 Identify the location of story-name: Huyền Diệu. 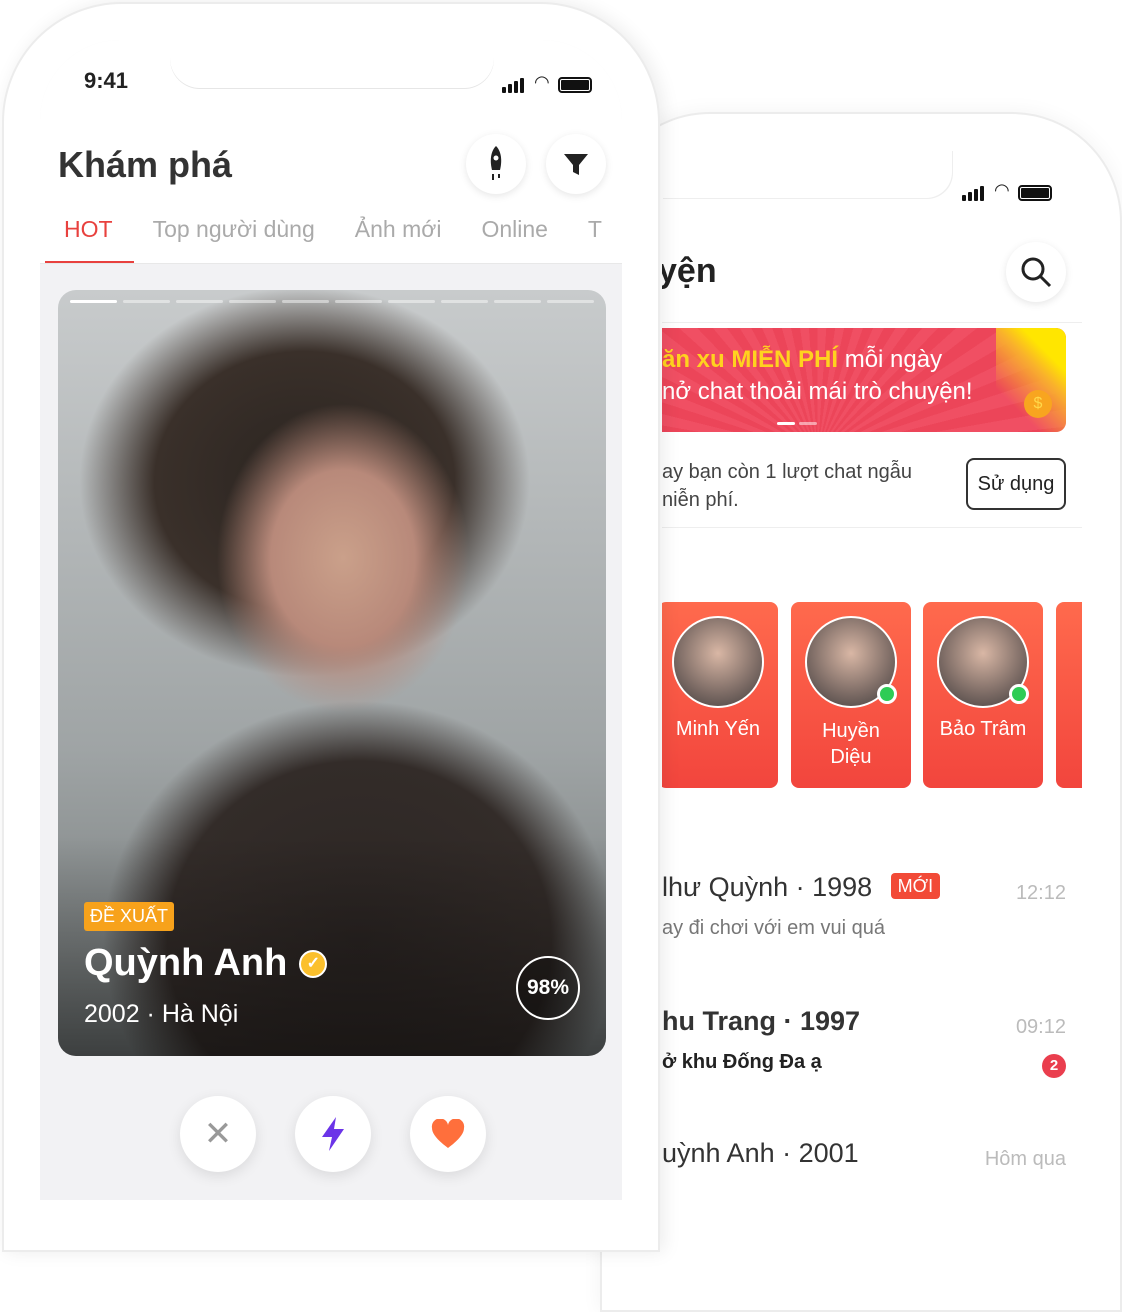
(851, 744).